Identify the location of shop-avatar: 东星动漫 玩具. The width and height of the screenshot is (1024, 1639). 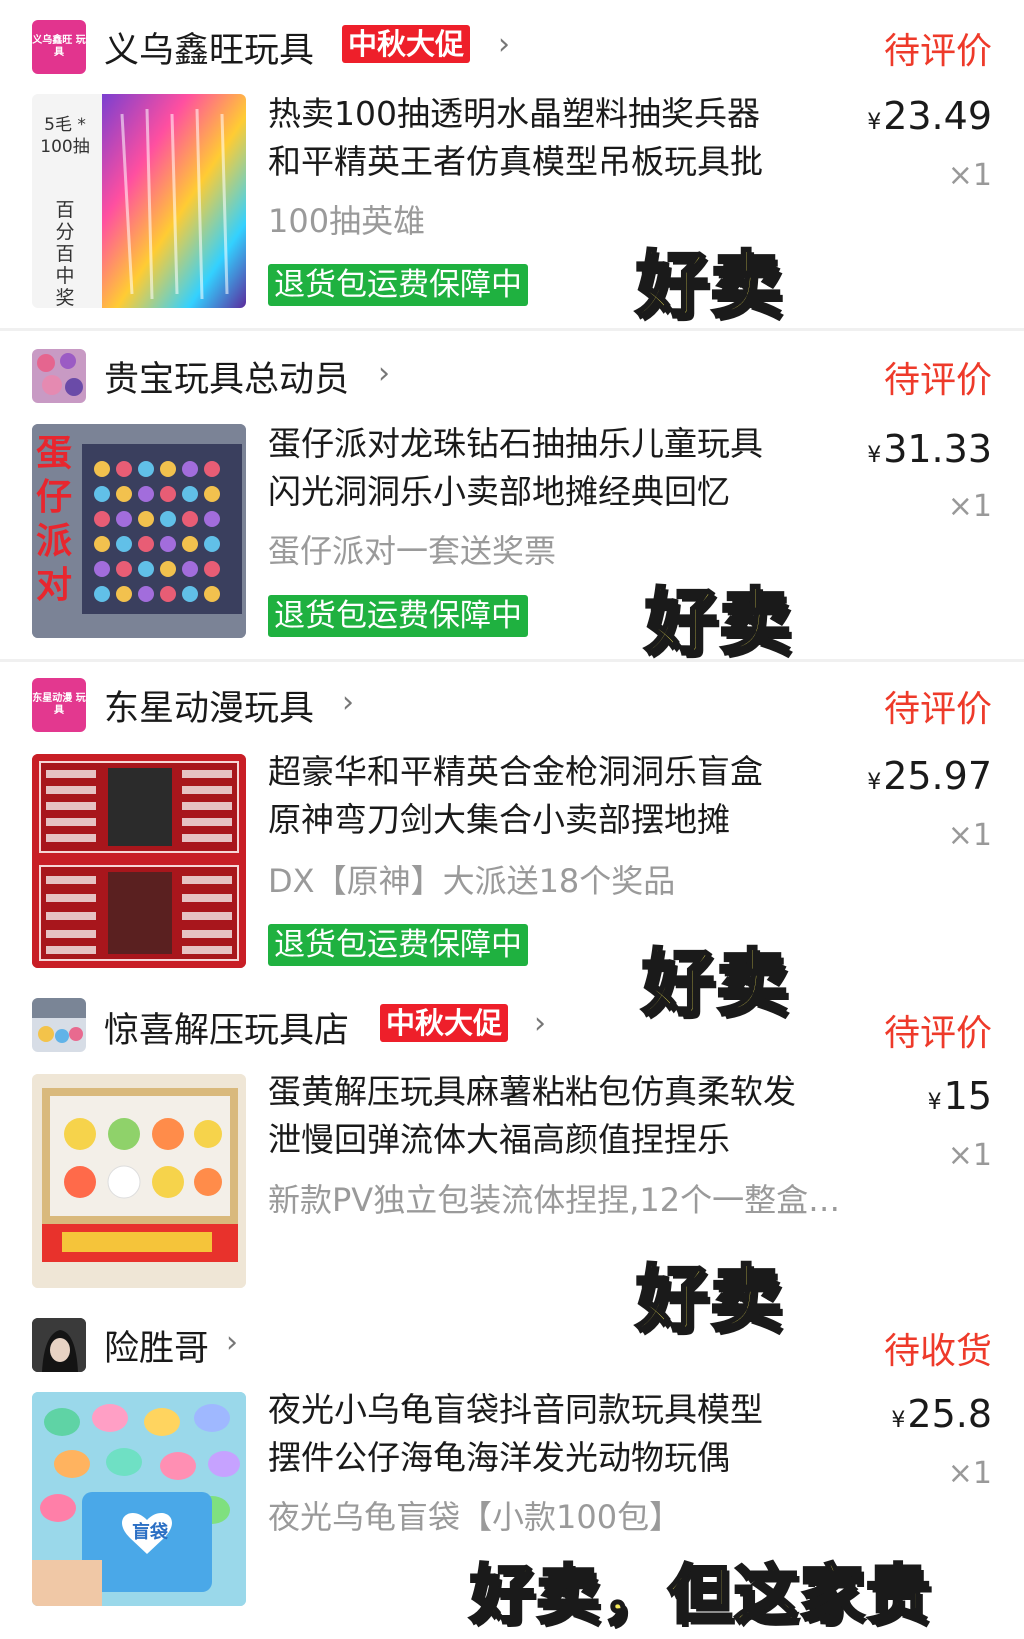
(59, 705).